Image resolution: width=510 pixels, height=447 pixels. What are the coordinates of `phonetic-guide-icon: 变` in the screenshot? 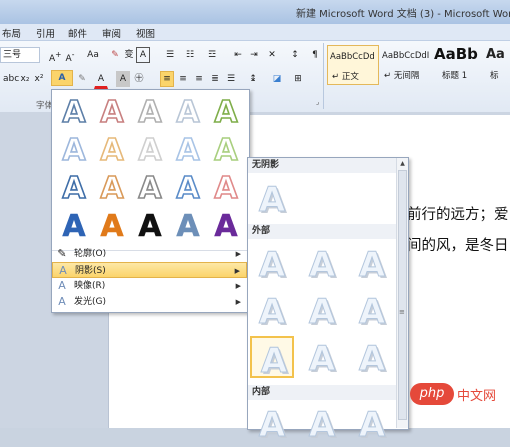 It's located at (129, 55).